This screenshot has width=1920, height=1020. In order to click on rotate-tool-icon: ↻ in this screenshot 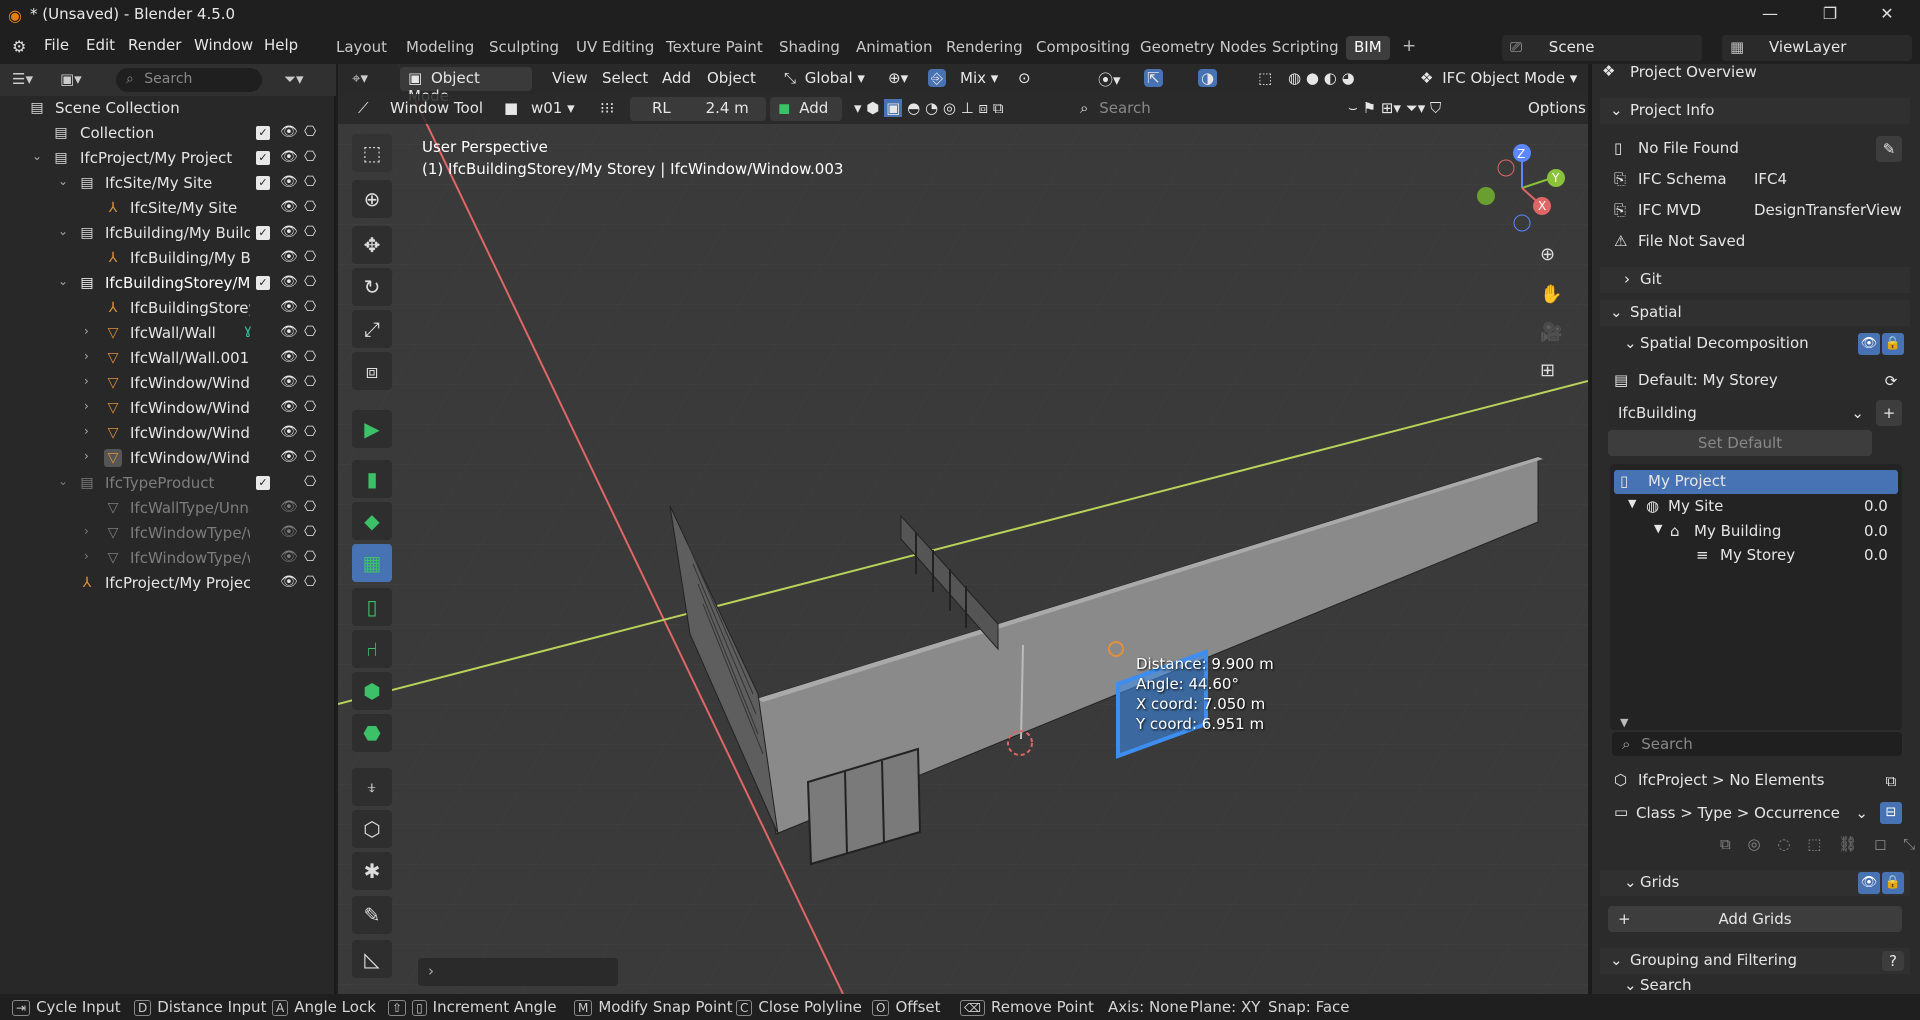, I will do `click(372, 287)`.